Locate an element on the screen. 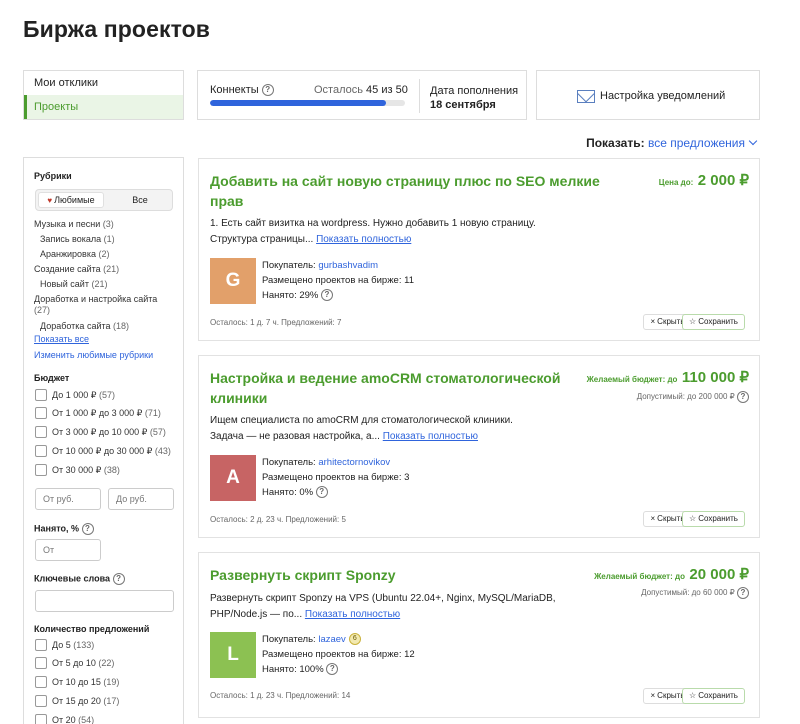  placed-count: Размещено проектов на бирже: 12 is located at coordinates (338, 654).